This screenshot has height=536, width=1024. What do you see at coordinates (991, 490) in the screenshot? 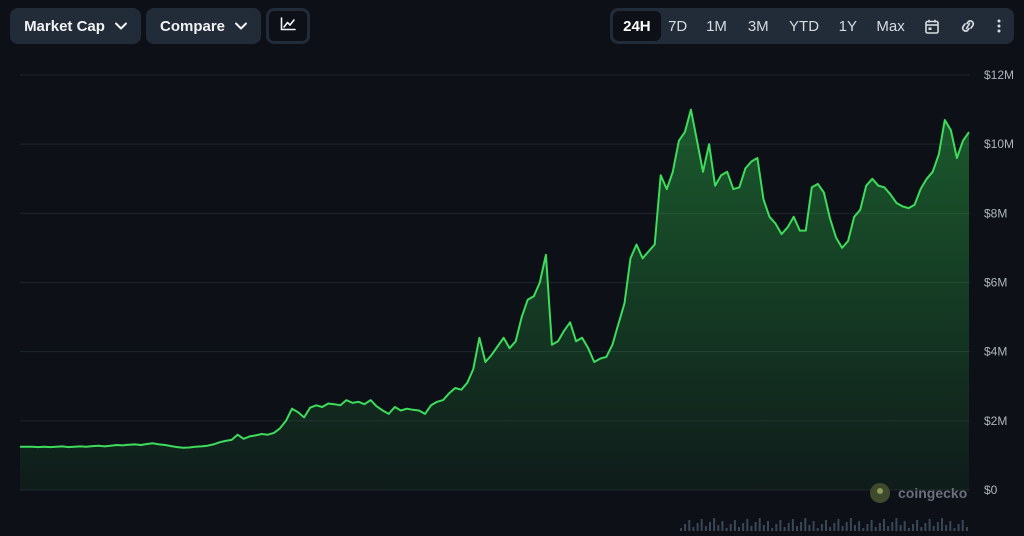
I see `y-tick-label: $0` at bounding box center [991, 490].